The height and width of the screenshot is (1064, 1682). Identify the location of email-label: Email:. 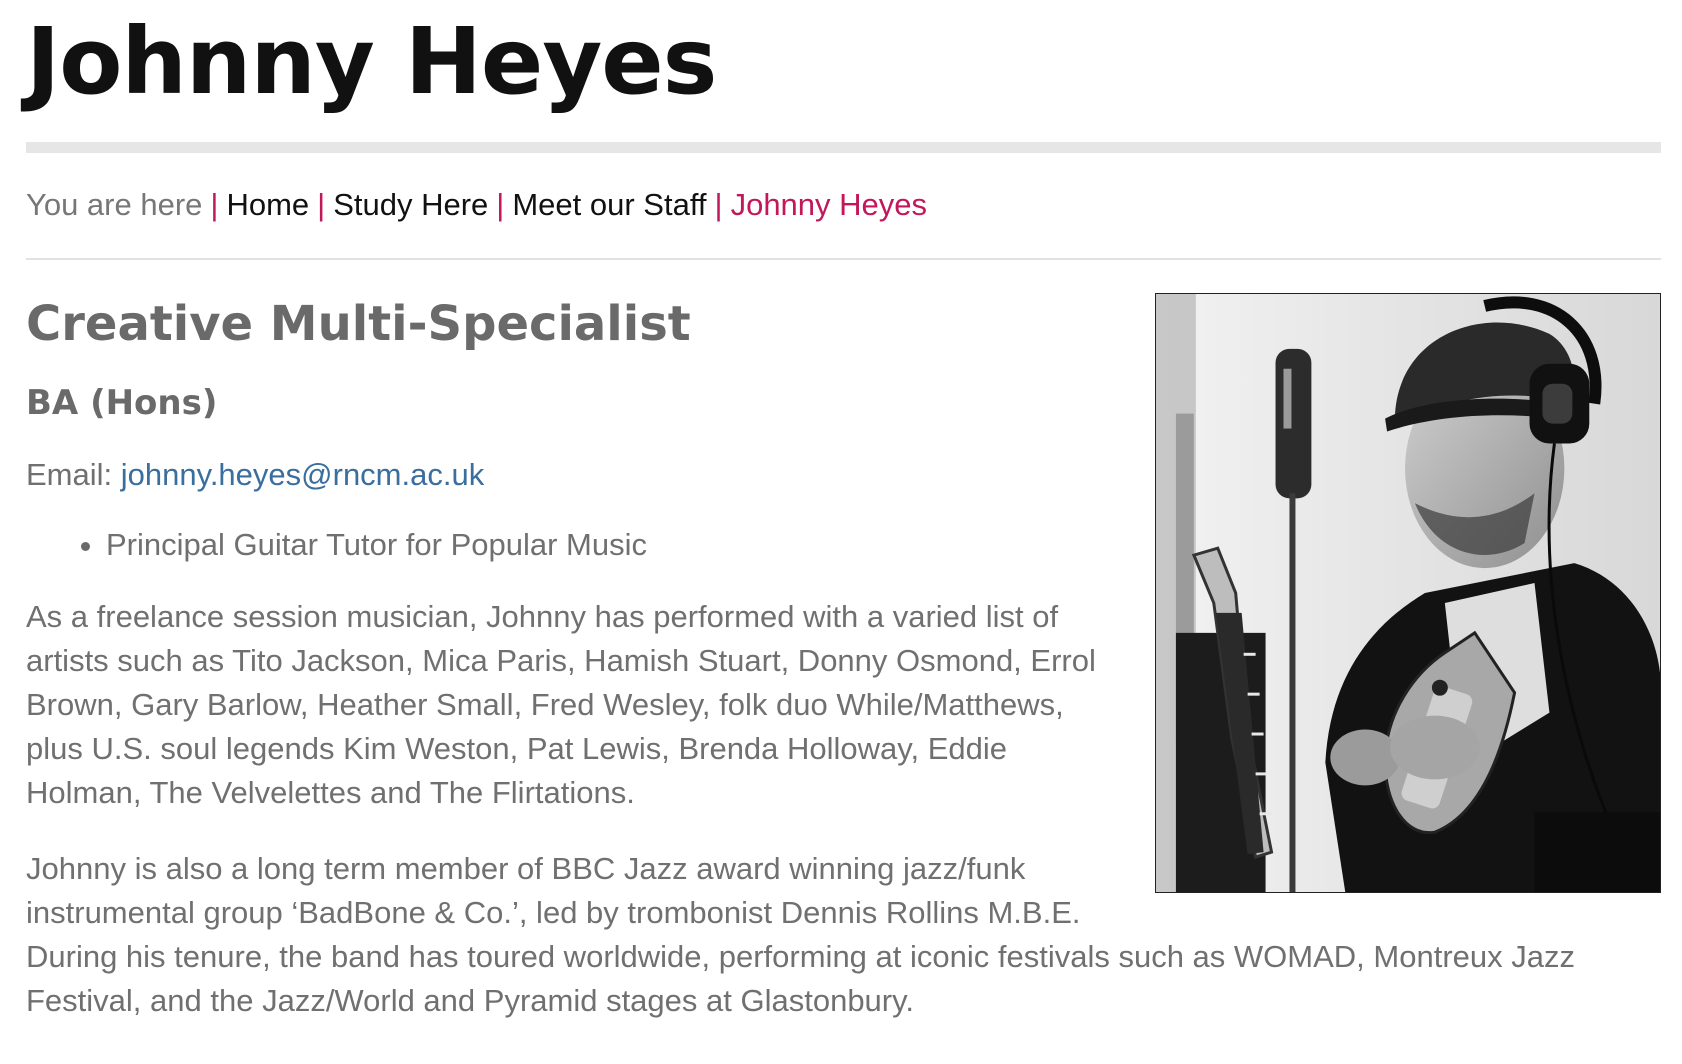
(69, 474).